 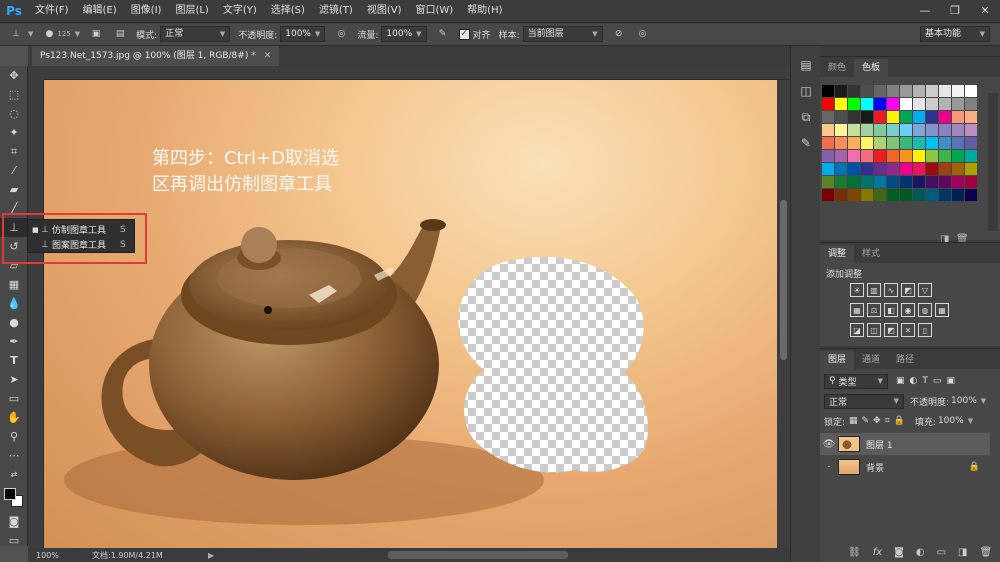 I want to click on threshold-icon: ◩, so click(x=891, y=330).